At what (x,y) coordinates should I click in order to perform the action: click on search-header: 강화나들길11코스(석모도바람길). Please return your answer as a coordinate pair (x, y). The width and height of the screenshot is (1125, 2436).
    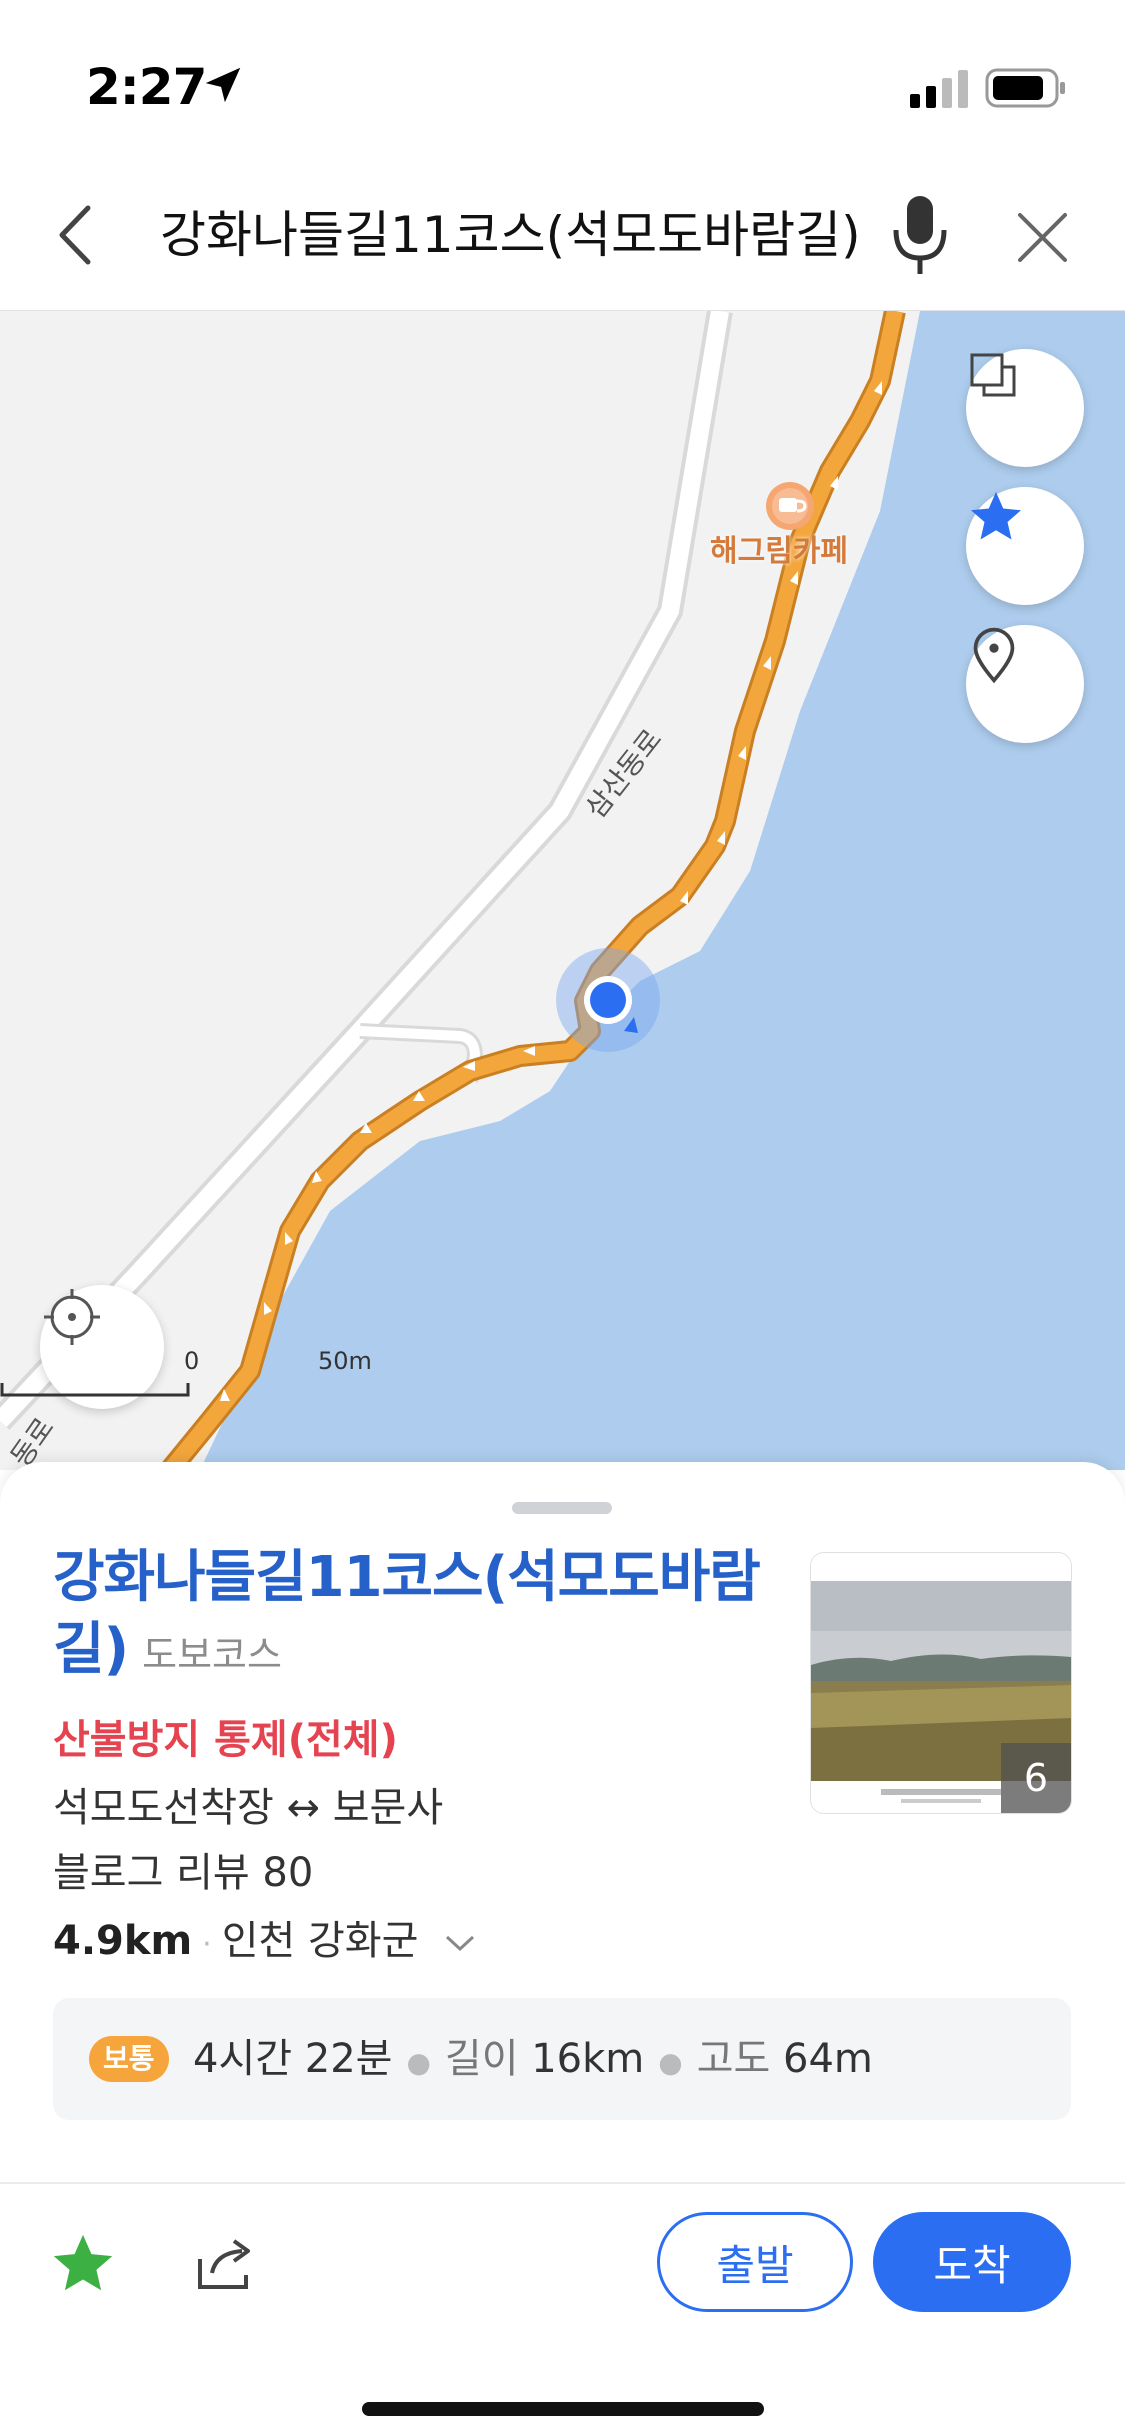
    Looking at the image, I should click on (562, 235).